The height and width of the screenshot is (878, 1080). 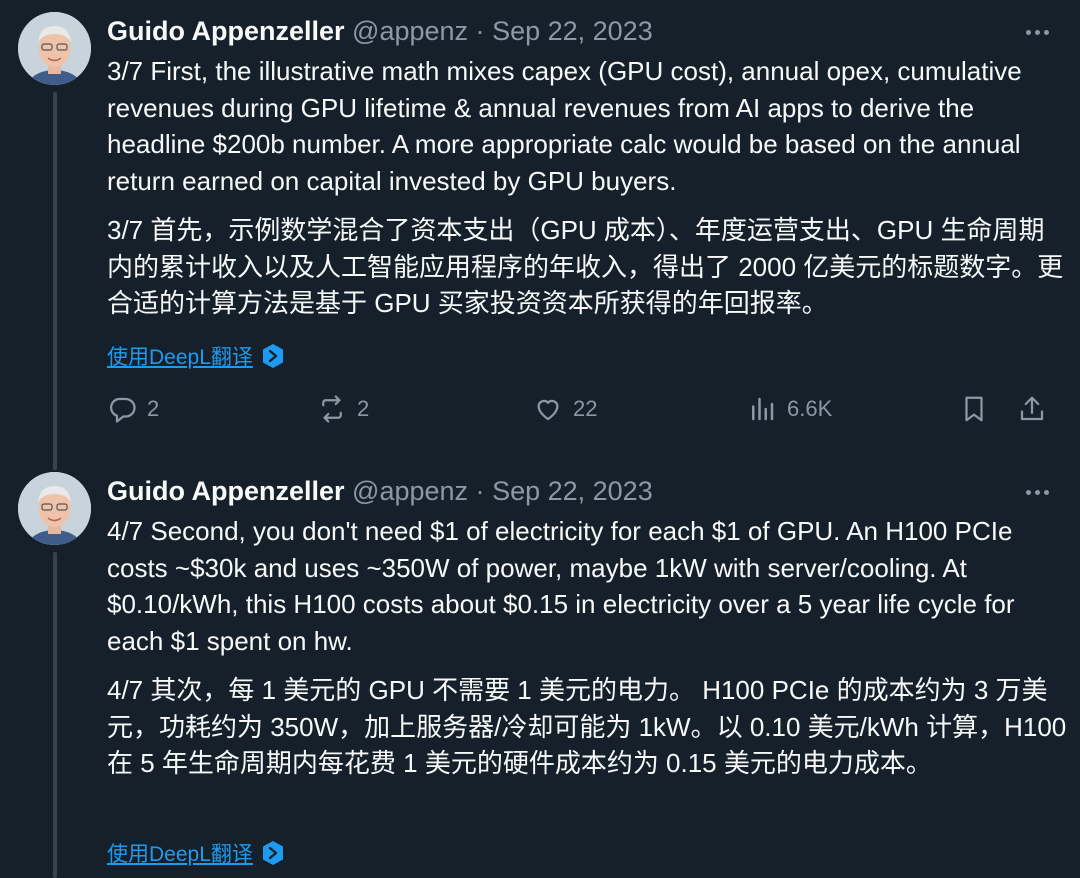 I want to click on like-button: 22, so click(x=565, y=409).